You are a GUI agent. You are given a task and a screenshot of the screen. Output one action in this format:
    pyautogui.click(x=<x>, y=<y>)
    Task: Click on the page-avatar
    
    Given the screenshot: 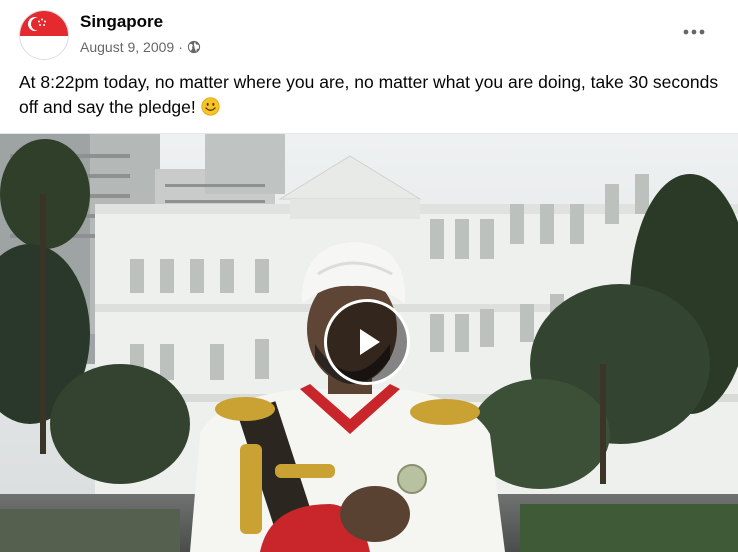 What is the action you would take?
    pyautogui.click(x=44, y=35)
    